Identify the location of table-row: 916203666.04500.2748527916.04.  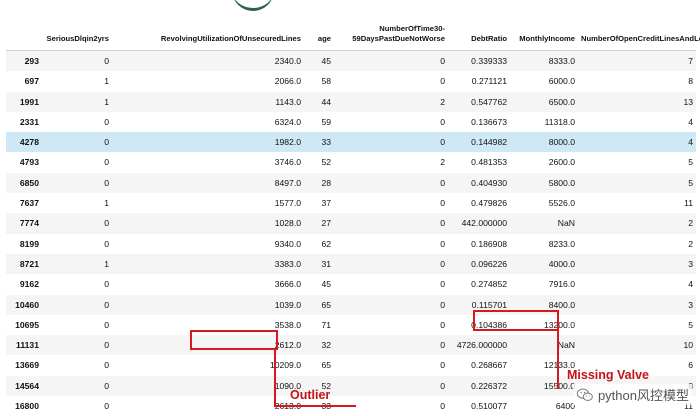
(351, 284).